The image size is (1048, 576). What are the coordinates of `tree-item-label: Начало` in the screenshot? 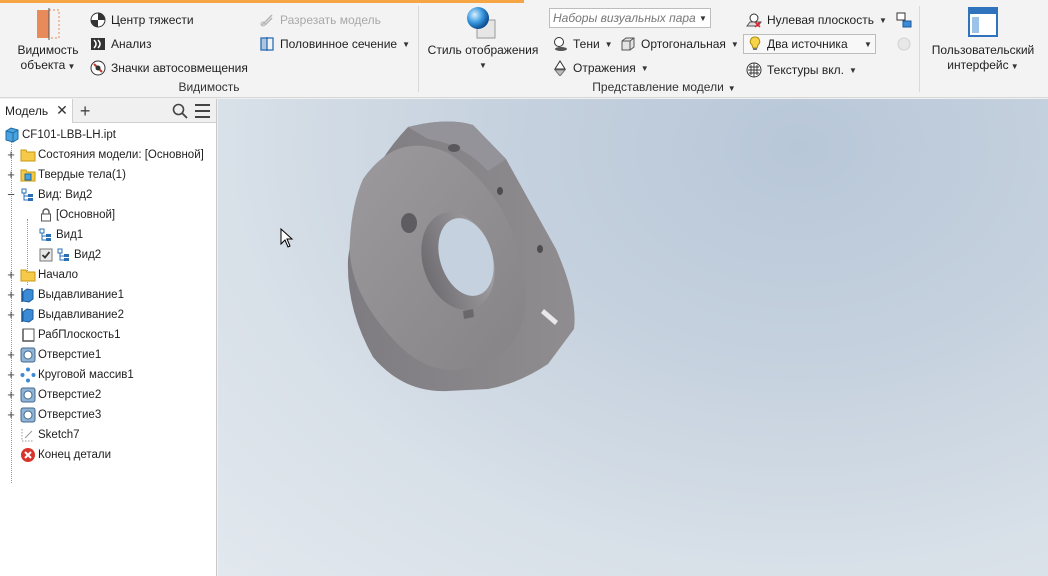 It's located at (58, 275).